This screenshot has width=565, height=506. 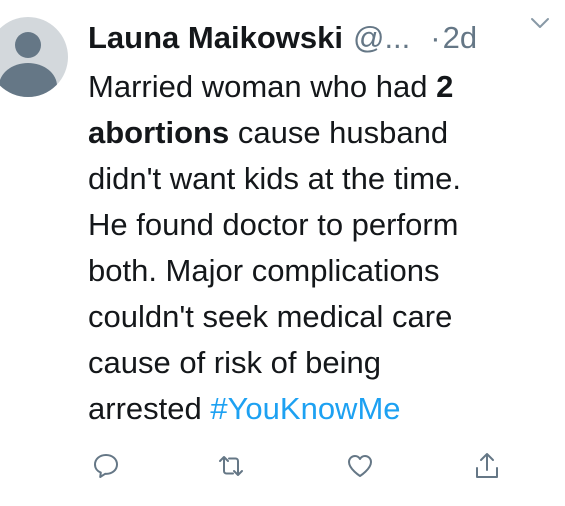 I want to click on heart-icon, so click(x=360, y=466).